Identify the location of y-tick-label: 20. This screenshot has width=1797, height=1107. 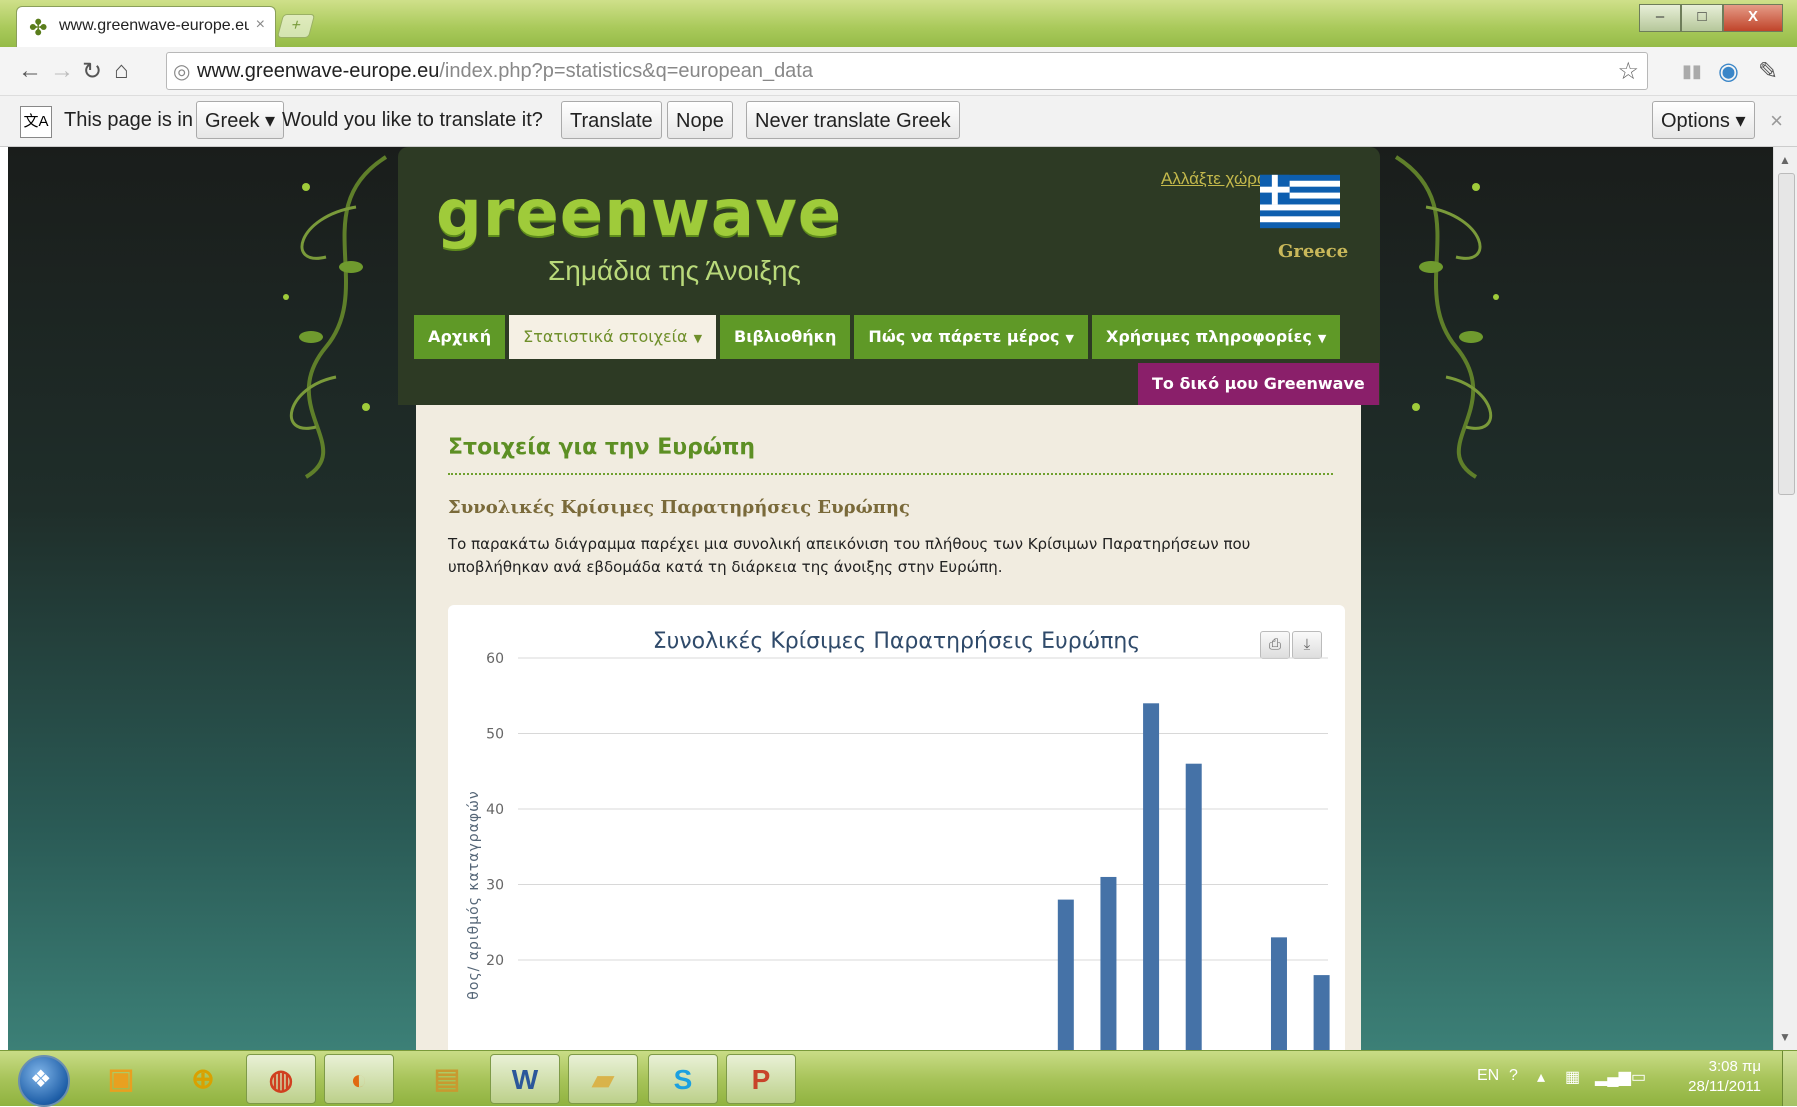
(495, 961).